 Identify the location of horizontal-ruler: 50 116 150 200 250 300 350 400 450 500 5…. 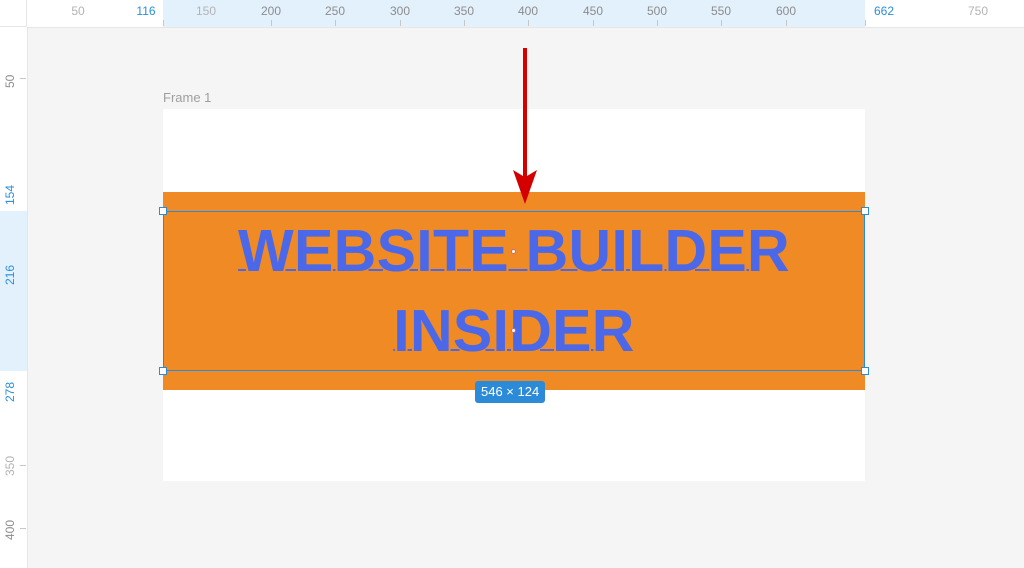
(512, 14).